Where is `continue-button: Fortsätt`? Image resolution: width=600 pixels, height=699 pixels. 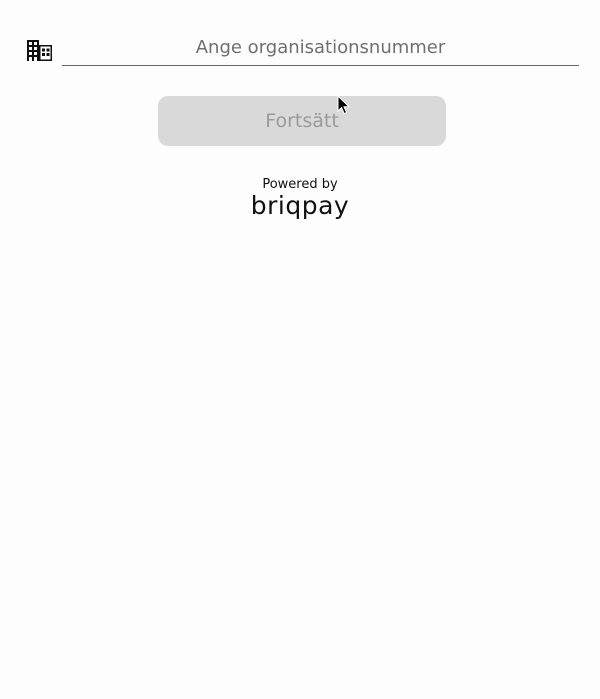
continue-button: Fortsätt is located at coordinates (302, 121).